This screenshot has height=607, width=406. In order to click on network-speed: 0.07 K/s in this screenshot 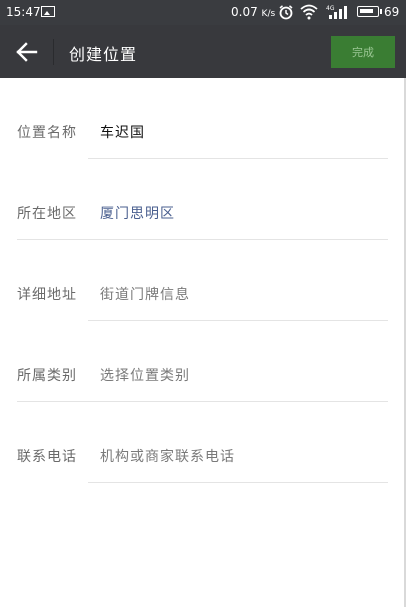, I will do `click(253, 12)`.